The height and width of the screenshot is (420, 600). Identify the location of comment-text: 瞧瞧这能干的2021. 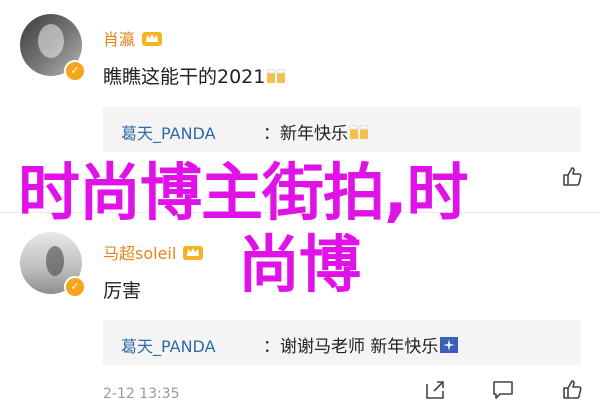
(195, 75).